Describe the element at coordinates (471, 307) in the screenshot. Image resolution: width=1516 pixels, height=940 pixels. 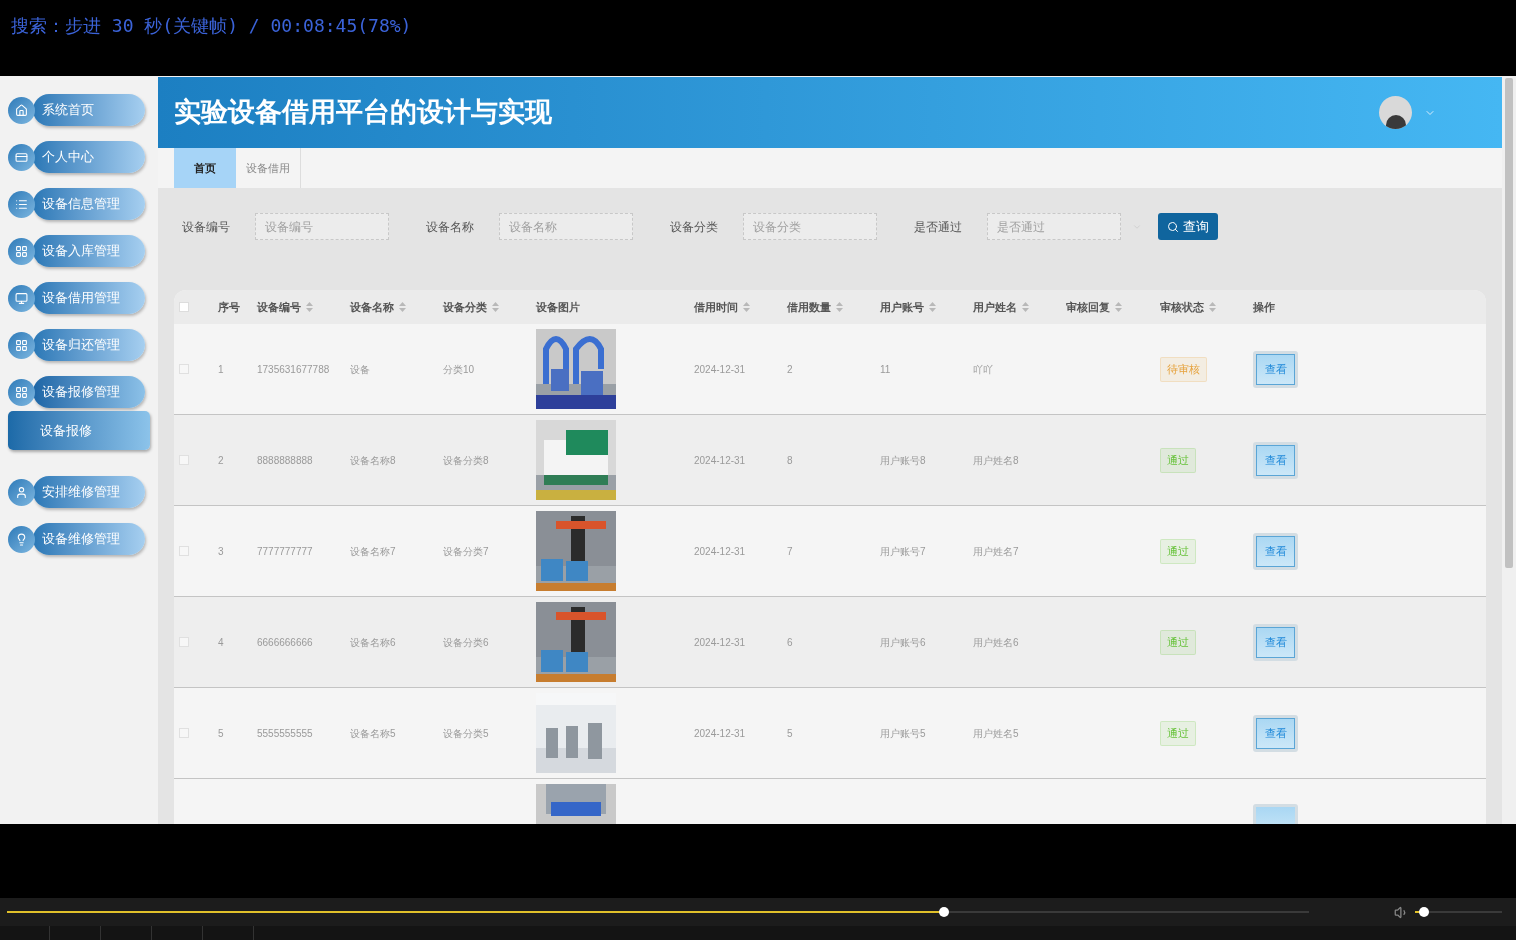
I see `column-header: 设备分类` at that location.